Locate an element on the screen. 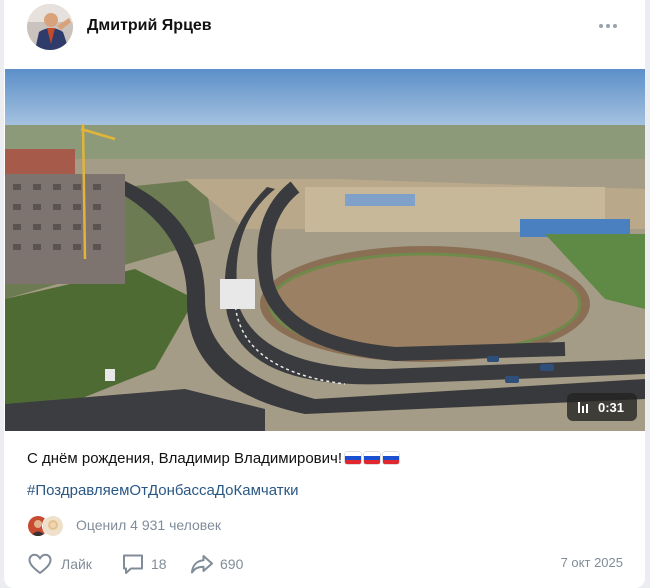 The height and width of the screenshot is (588, 650). video-duration: 0:31 is located at coordinates (611, 407).